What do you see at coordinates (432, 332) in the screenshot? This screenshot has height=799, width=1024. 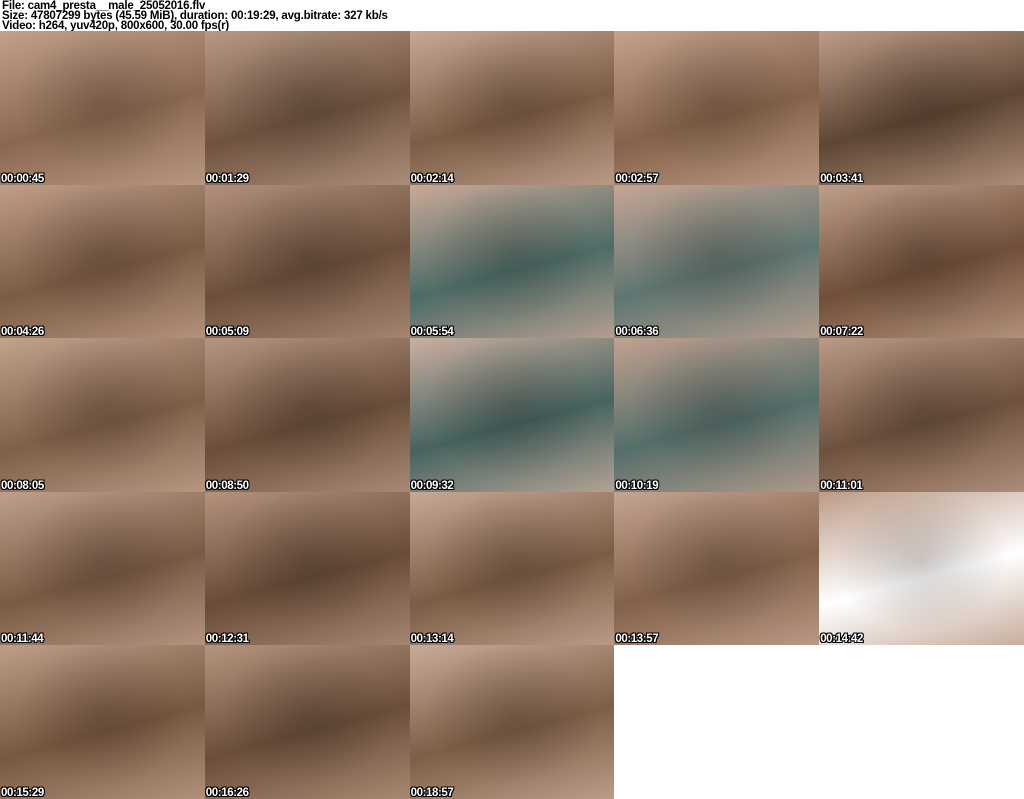 I see `timestamp-overlay: 00:05:54` at bounding box center [432, 332].